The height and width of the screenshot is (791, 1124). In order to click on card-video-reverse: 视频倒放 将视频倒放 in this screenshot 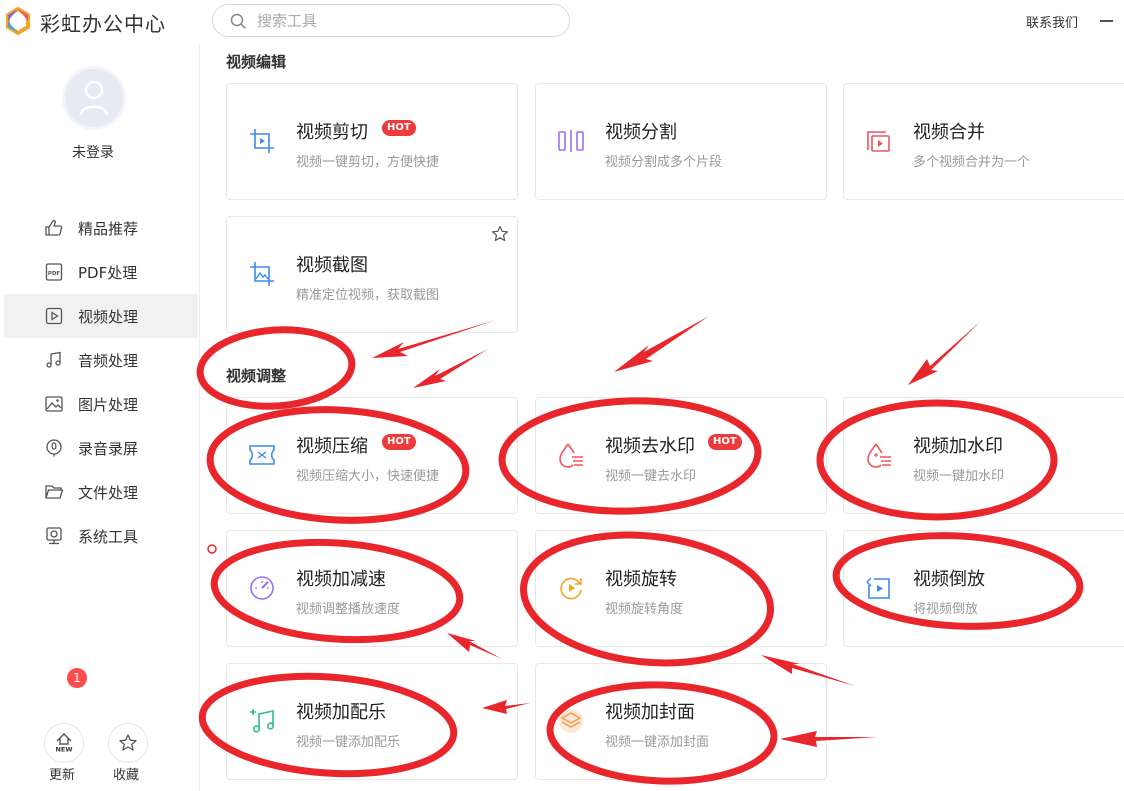, I will do `click(983, 588)`.